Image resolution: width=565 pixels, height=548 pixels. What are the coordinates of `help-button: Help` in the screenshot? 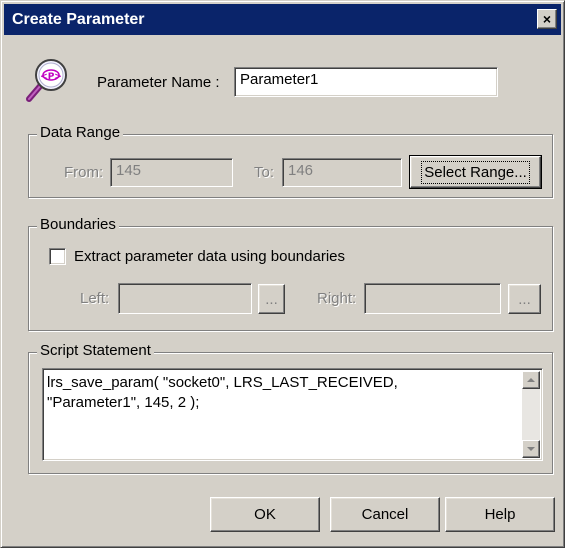 It's located at (500, 514).